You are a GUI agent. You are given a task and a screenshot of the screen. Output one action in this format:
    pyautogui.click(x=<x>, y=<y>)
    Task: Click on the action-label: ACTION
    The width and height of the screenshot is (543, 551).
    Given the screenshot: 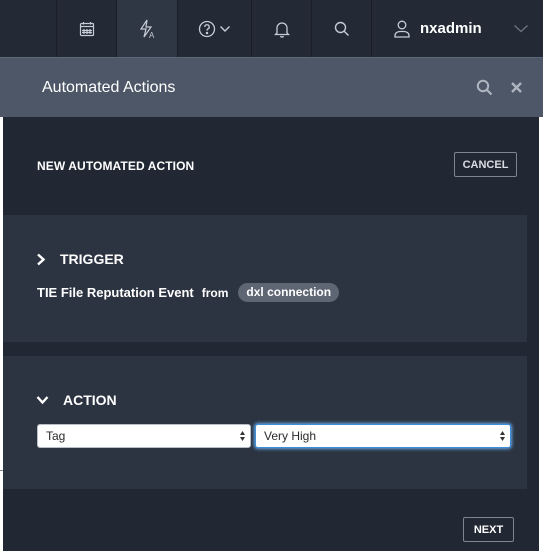 What is the action you would take?
    pyautogui.click(x=90, y=400)
    